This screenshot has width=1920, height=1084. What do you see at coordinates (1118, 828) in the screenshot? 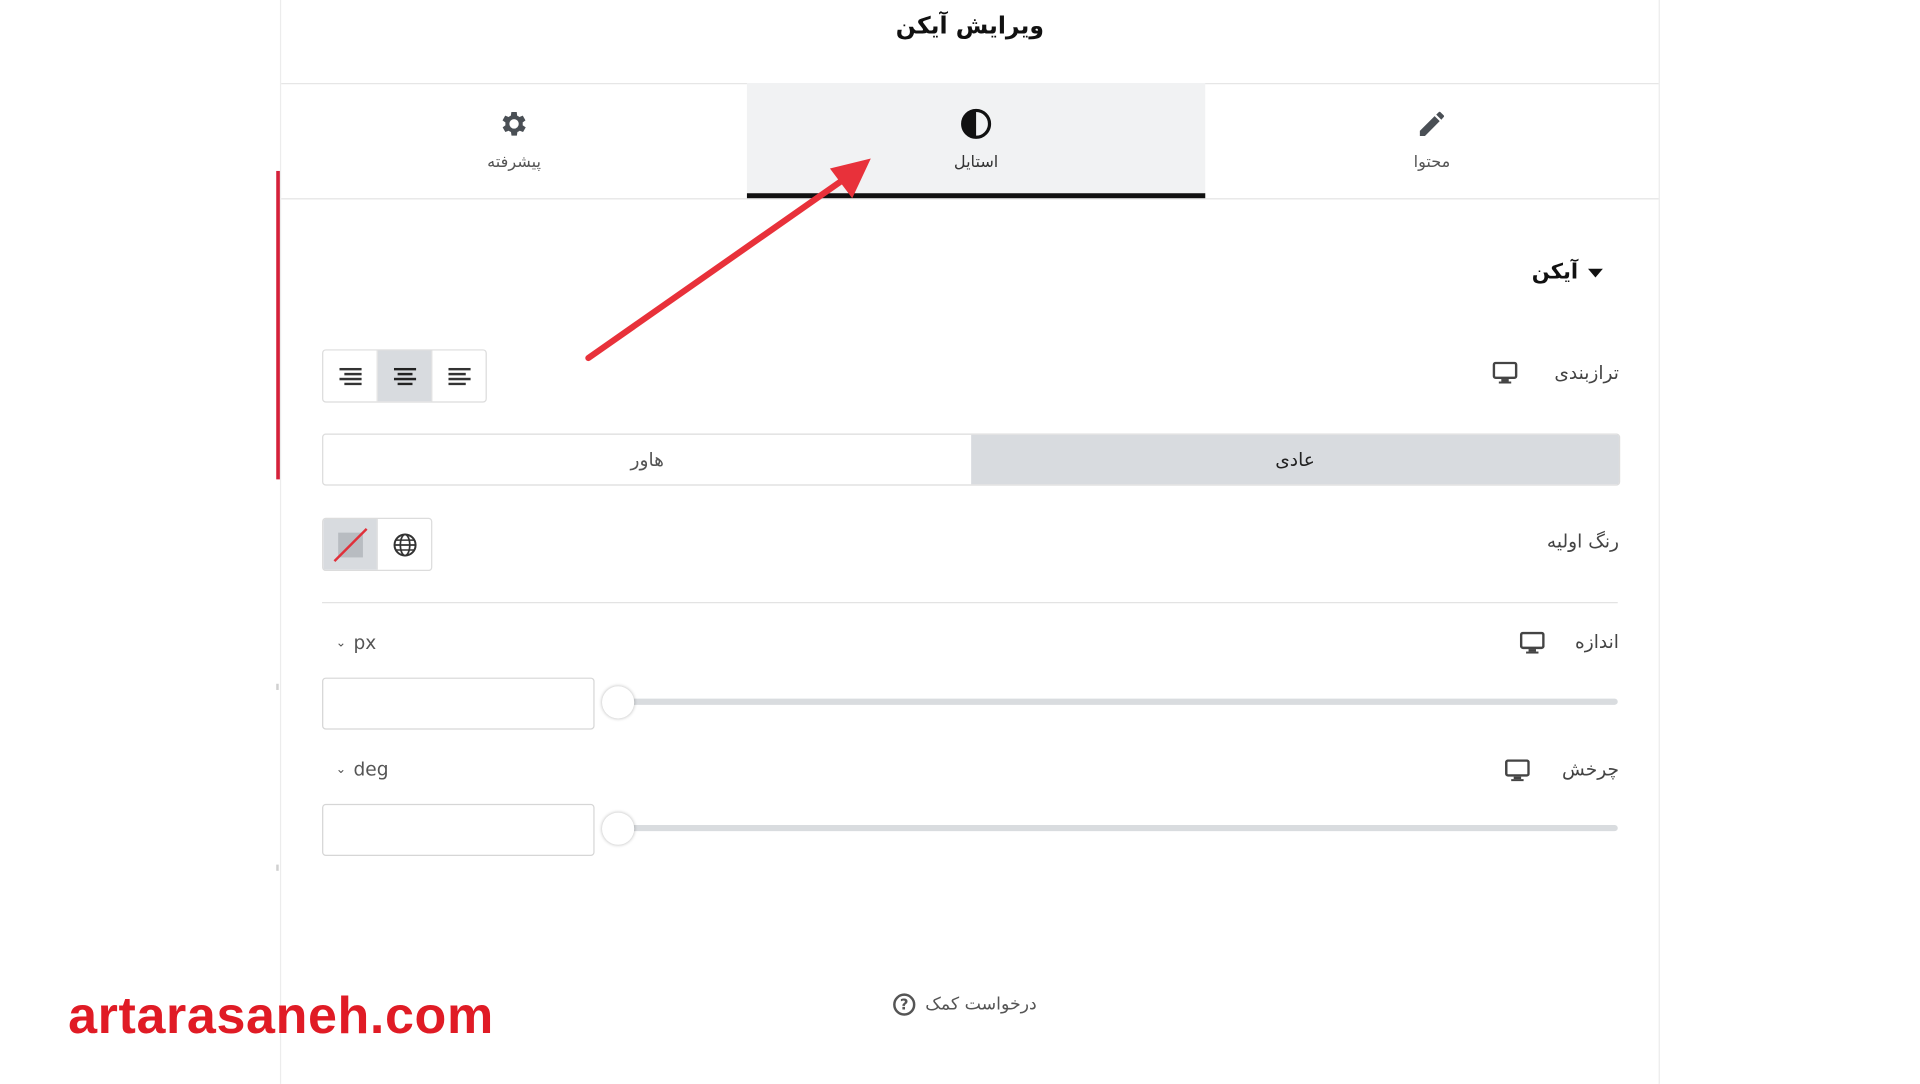
I see `rotation-slider-track` at bounding box center [1118, 828].